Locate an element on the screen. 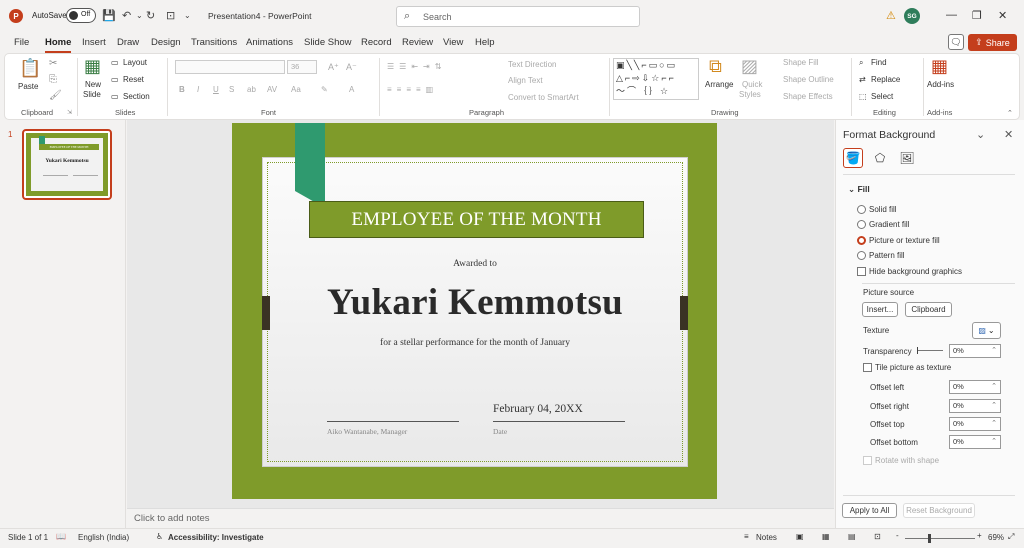  tab-animations: Animations is located at coordinates (269, 42).